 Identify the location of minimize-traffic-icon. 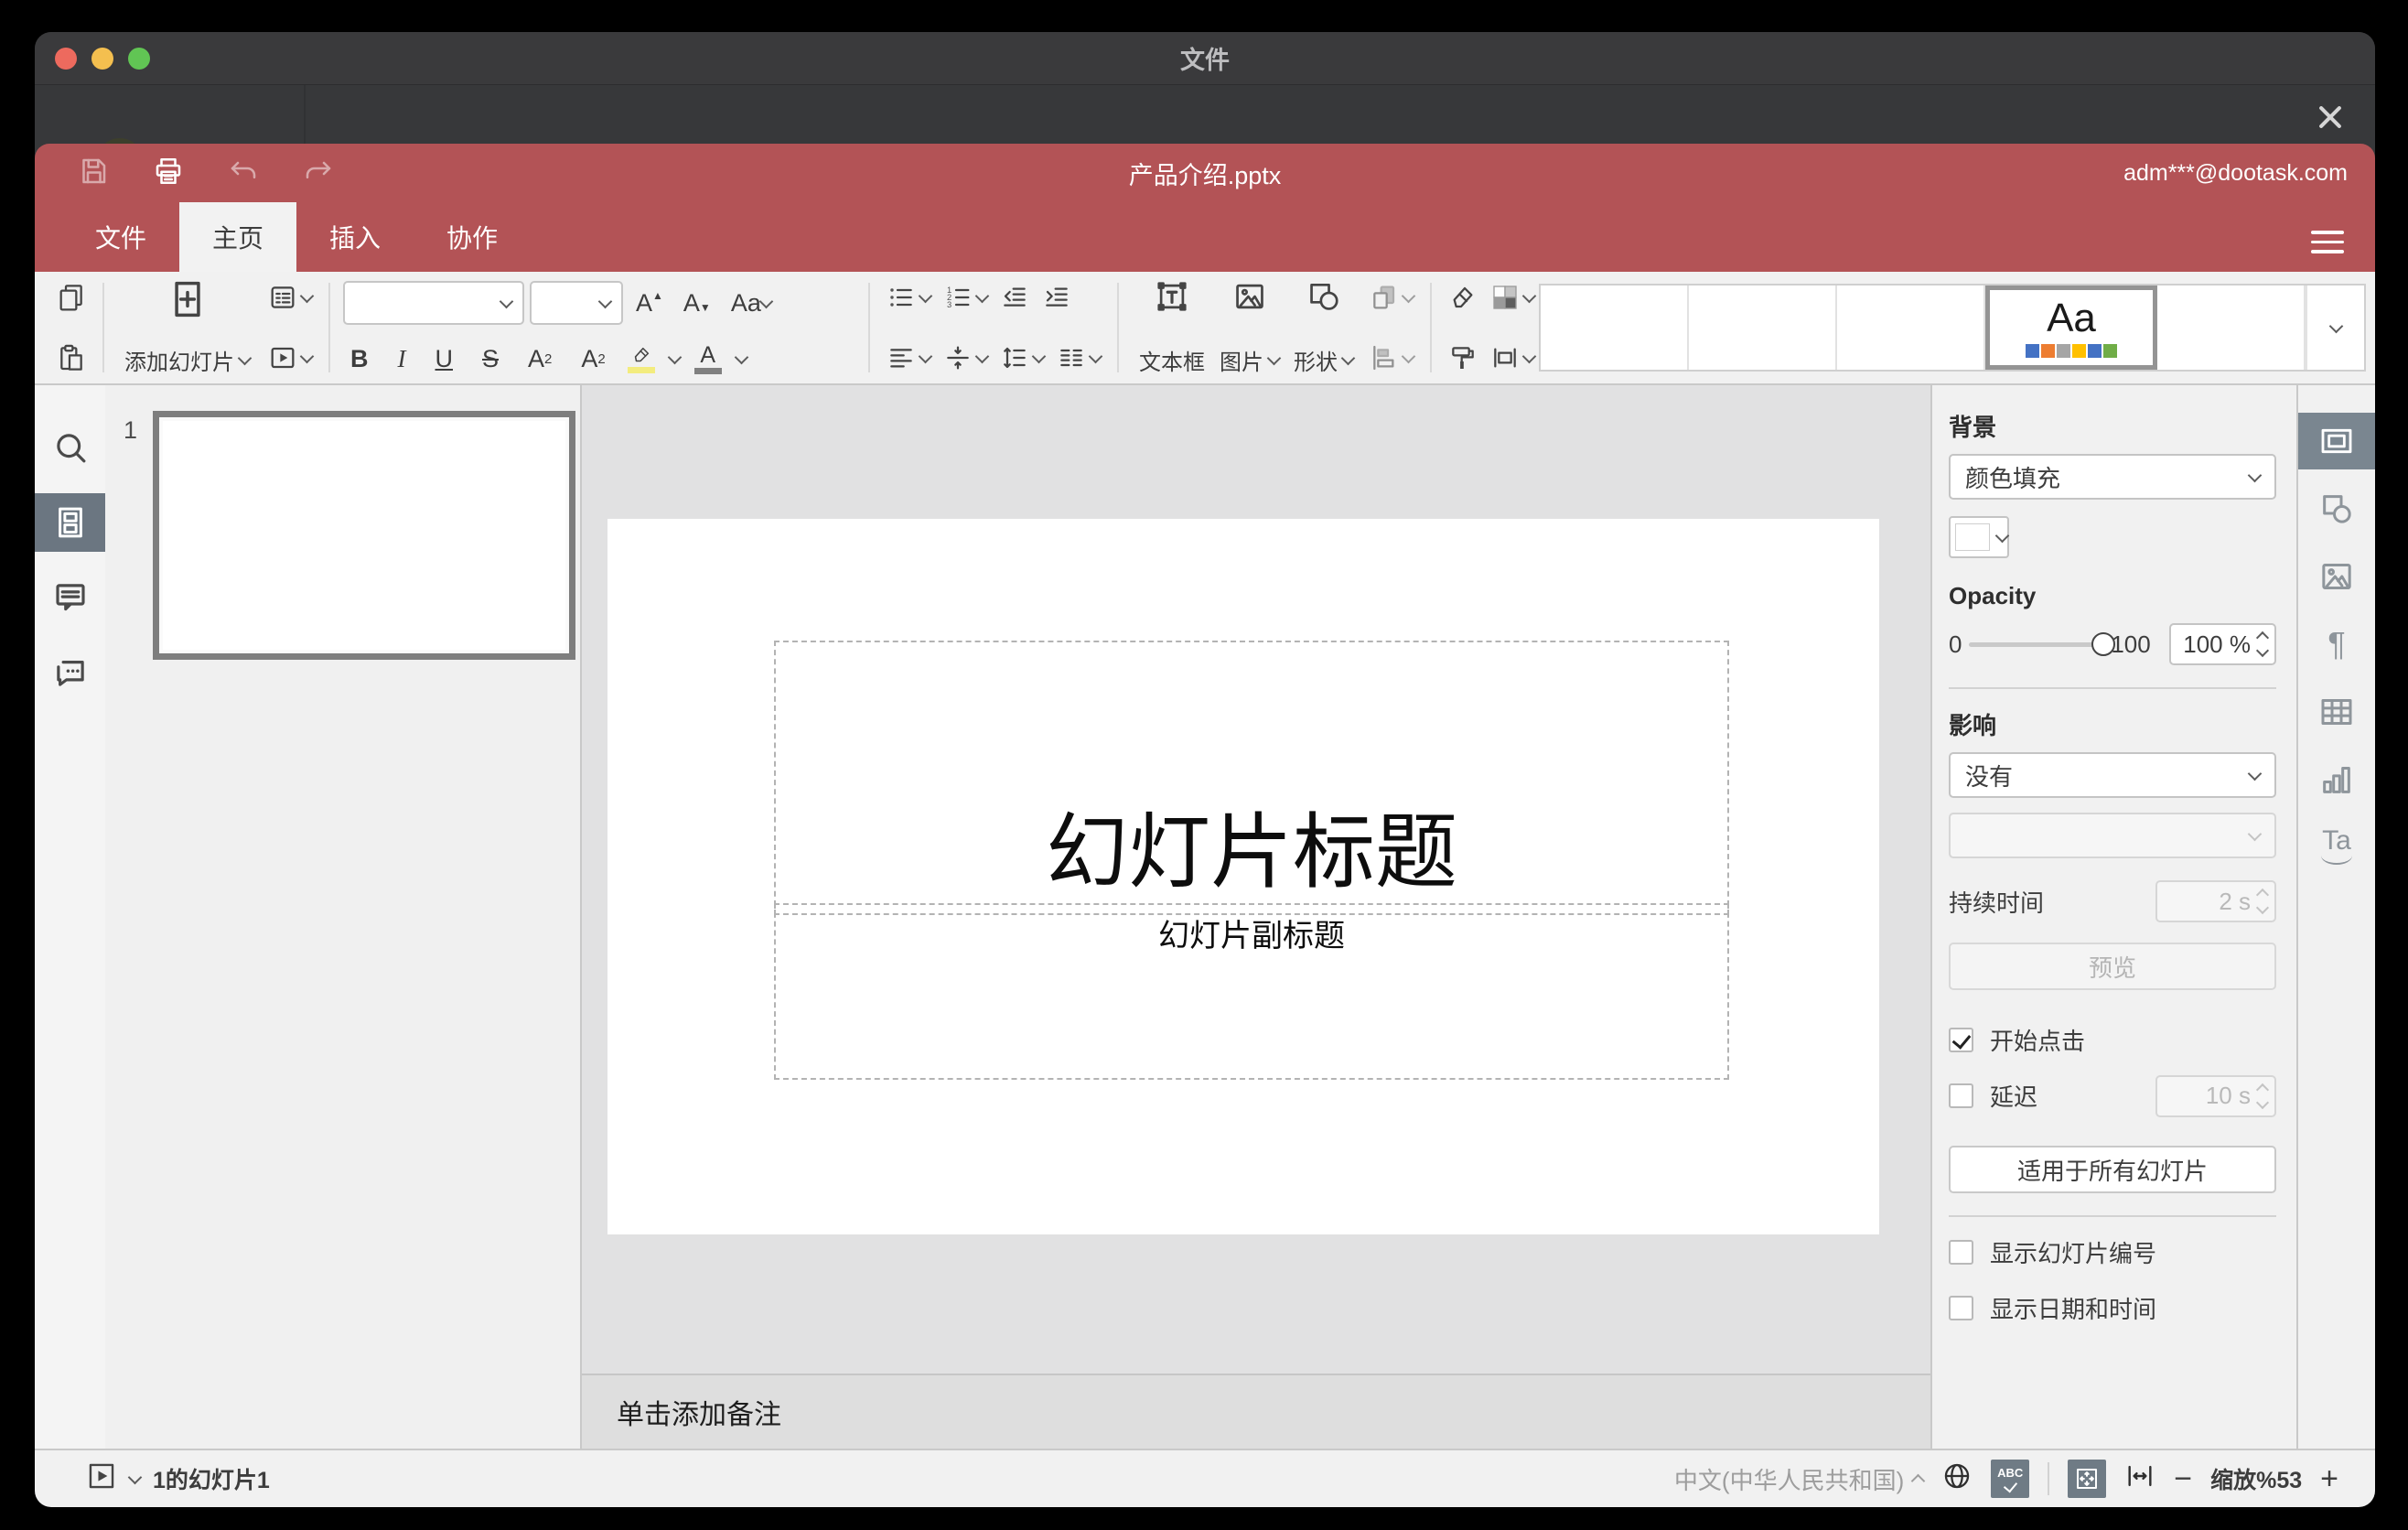
(102, 58).